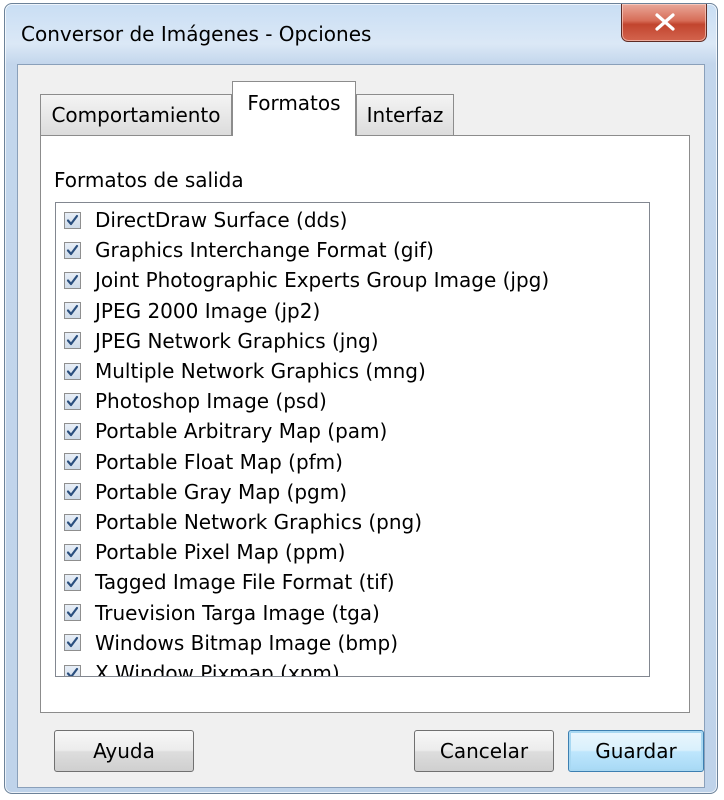 The height and width of the screenshot is (800, 724). Describe the element at coordinates (259, 522) in the screenshot. I see `format-label: Portable Network Graphics (png)` at that location.